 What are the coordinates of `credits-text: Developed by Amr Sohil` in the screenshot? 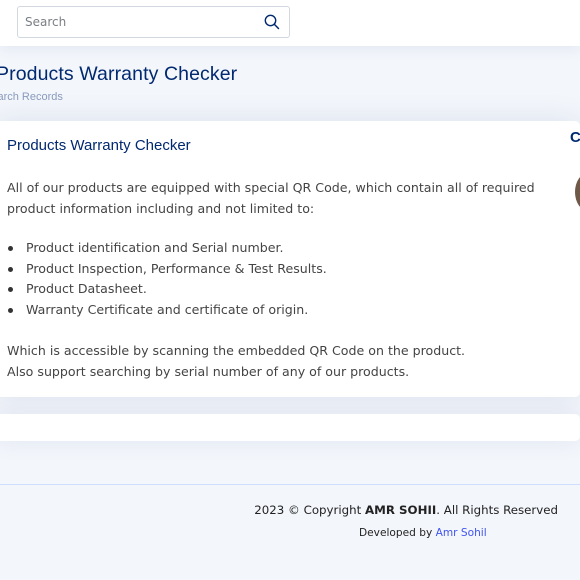 It's located at (423, 533).